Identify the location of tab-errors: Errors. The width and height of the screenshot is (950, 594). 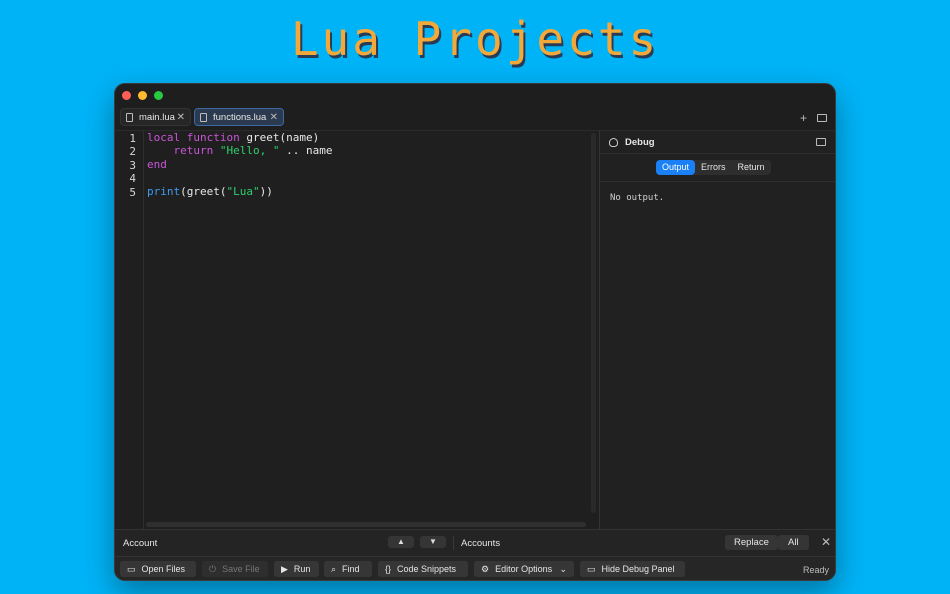
(713, 167).